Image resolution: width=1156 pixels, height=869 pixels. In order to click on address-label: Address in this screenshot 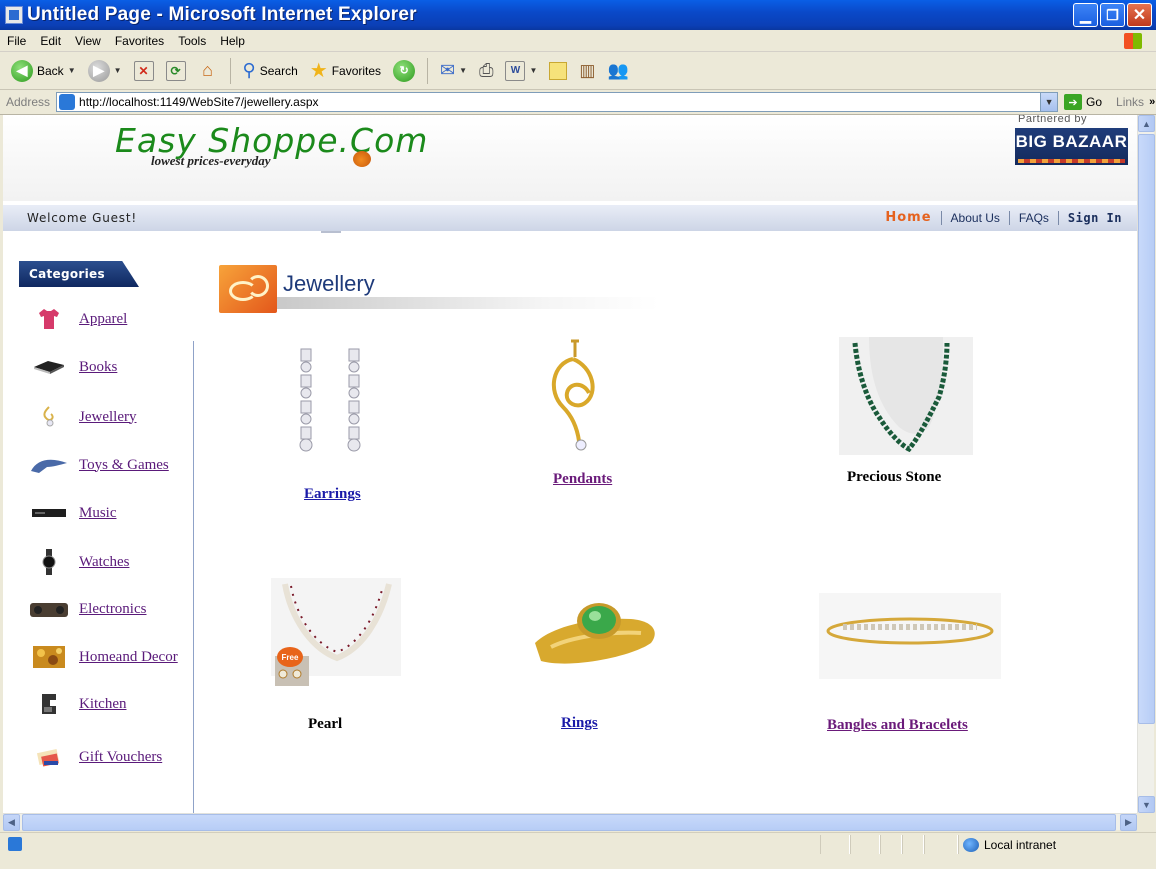, I will do `click(28, 102)`.